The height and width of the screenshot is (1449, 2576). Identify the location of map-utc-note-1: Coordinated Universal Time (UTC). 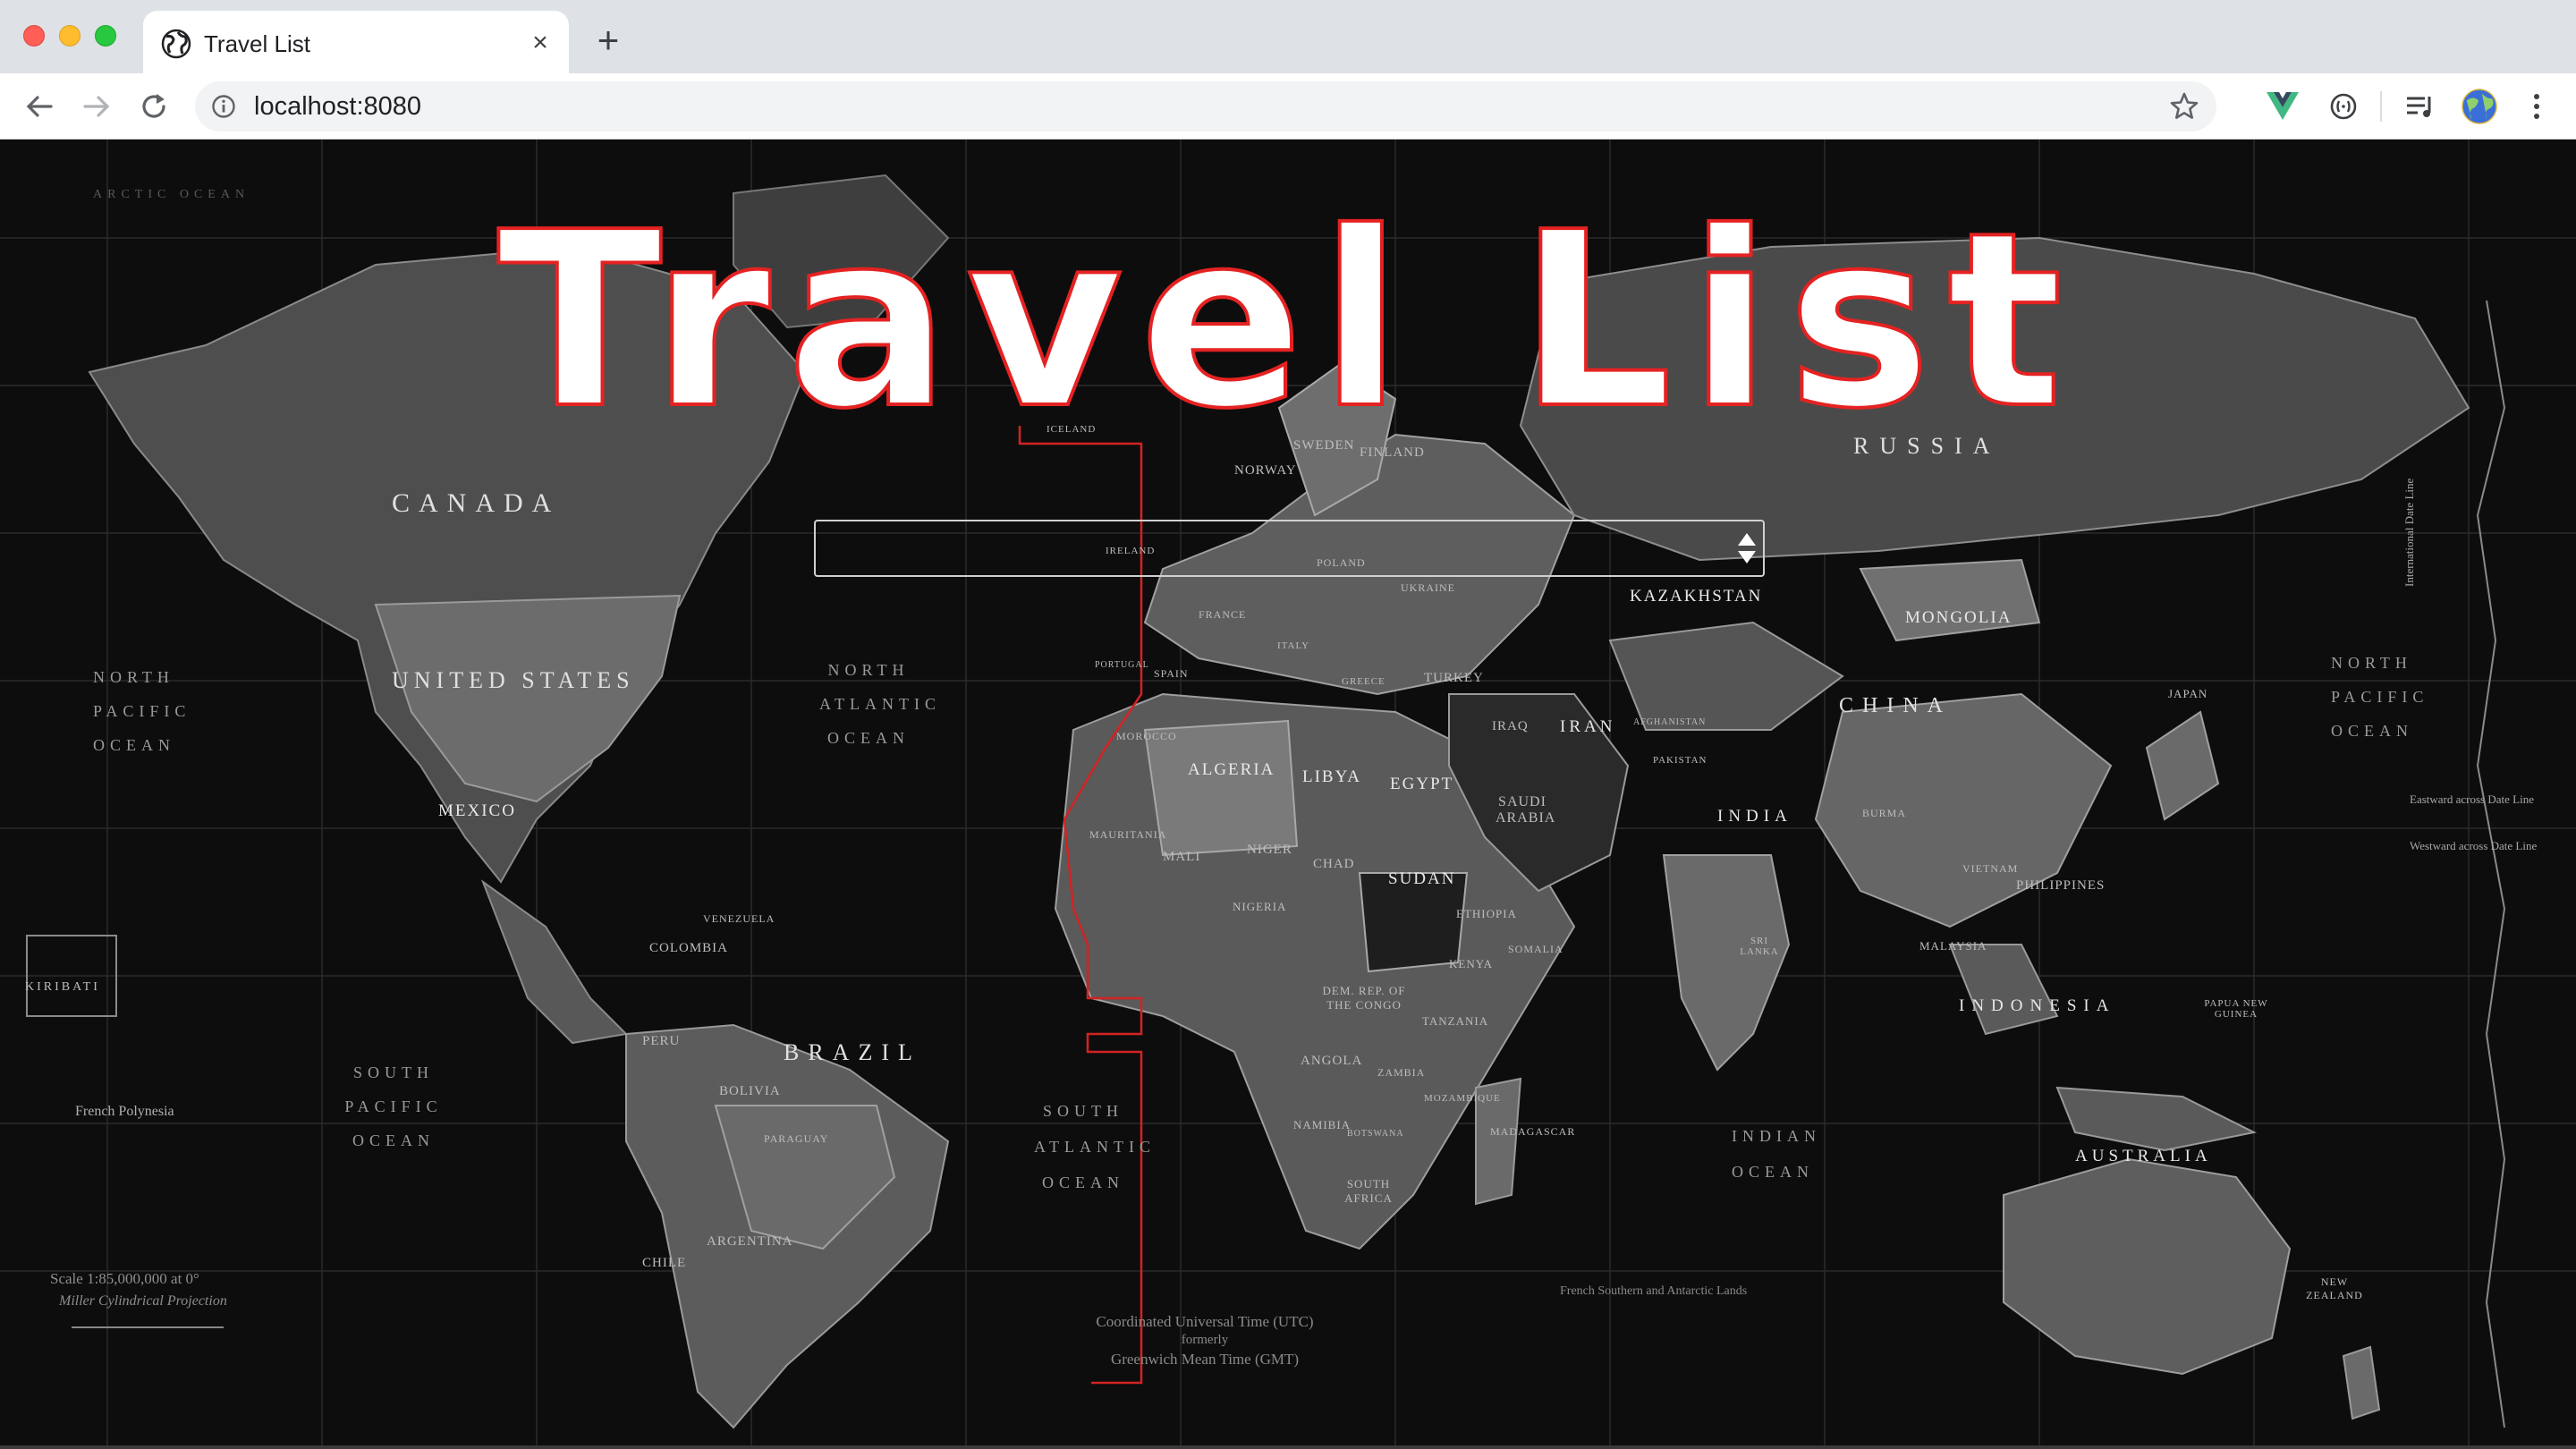
(1205, 1321).